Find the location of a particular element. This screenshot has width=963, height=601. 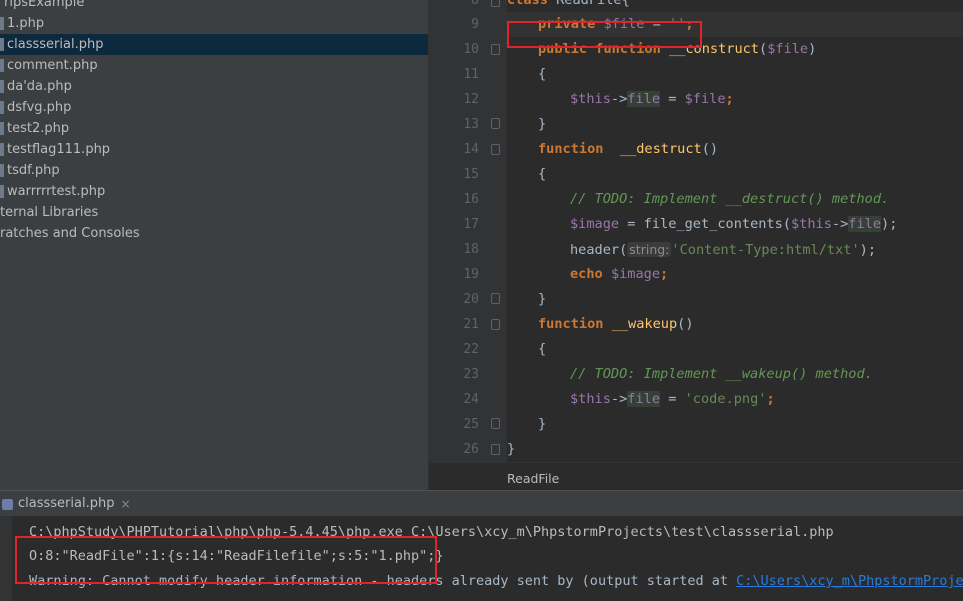

annotation-box-private-file is located at coordinates (604, 34).